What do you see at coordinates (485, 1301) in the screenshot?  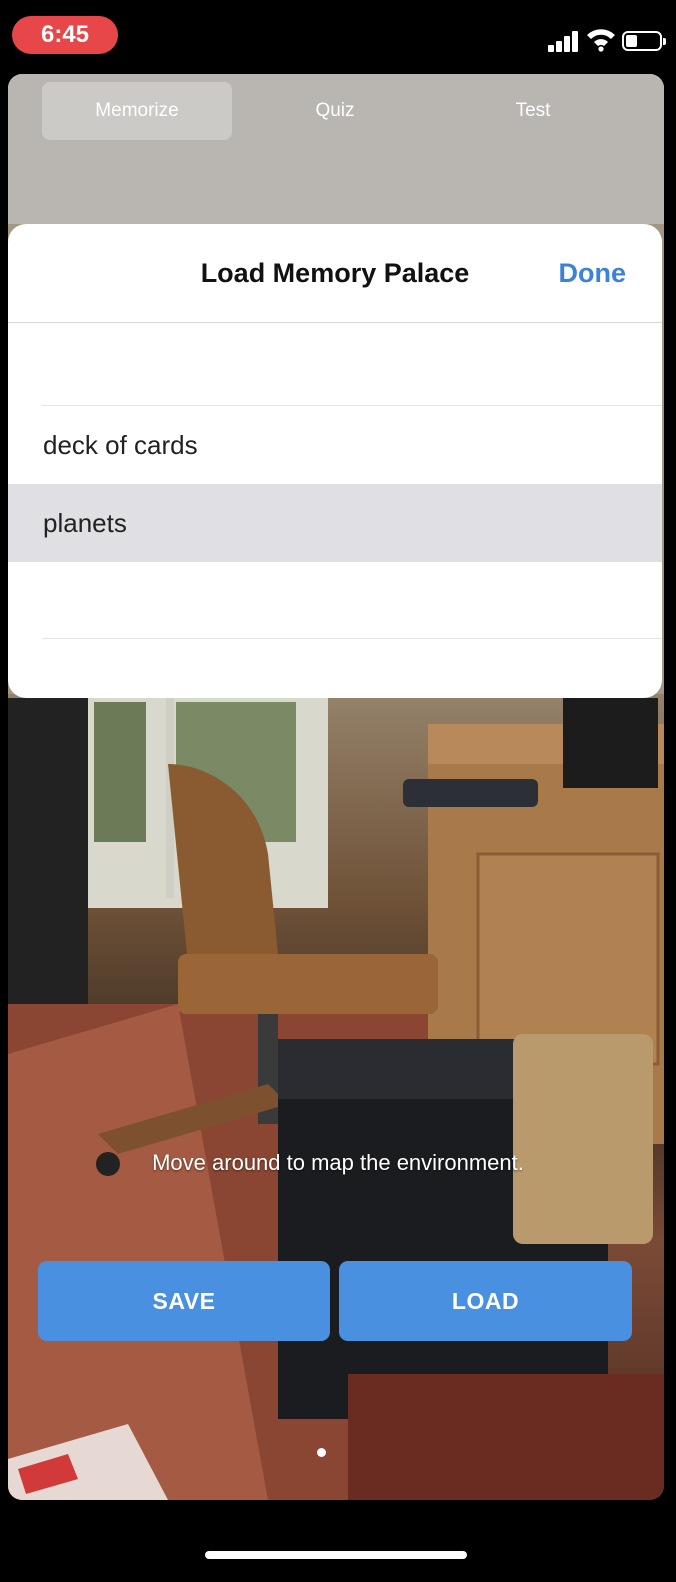 I see `load-button: LOAD` at bounding box center [485, 1301].